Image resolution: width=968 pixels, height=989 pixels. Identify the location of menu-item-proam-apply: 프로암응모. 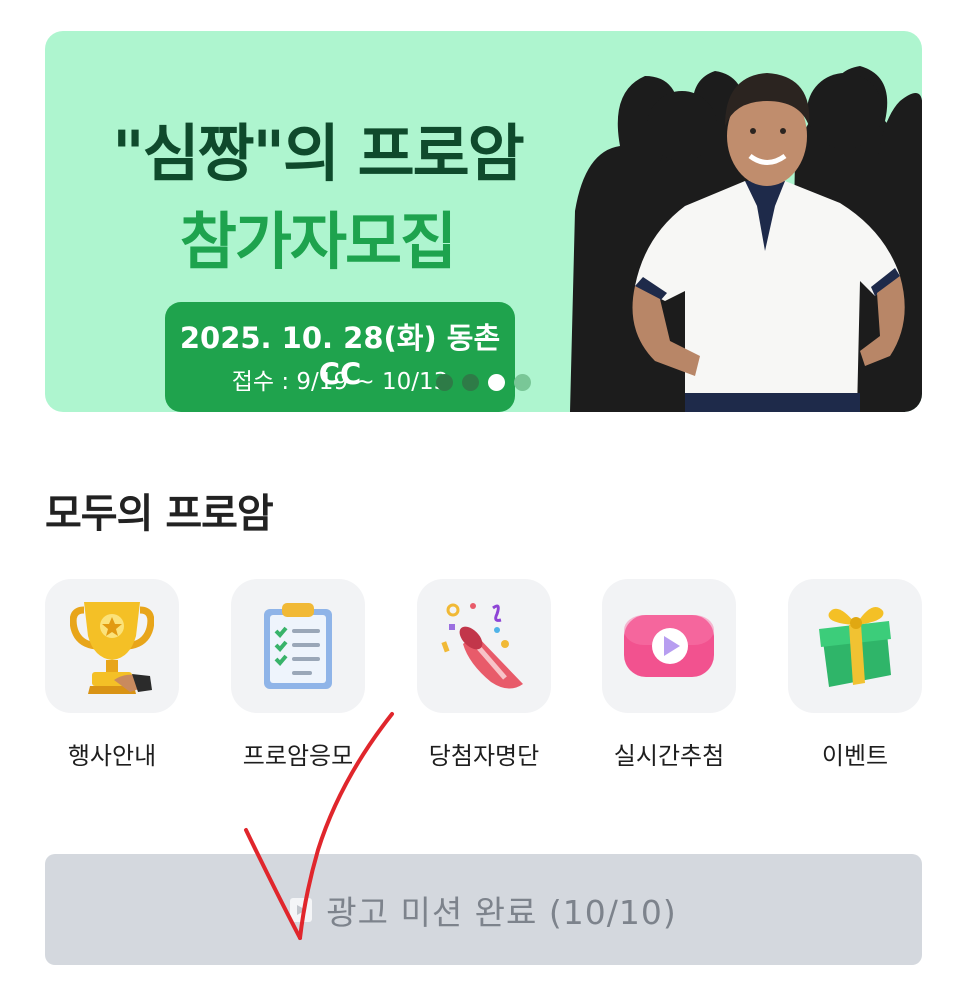
(298, 675).